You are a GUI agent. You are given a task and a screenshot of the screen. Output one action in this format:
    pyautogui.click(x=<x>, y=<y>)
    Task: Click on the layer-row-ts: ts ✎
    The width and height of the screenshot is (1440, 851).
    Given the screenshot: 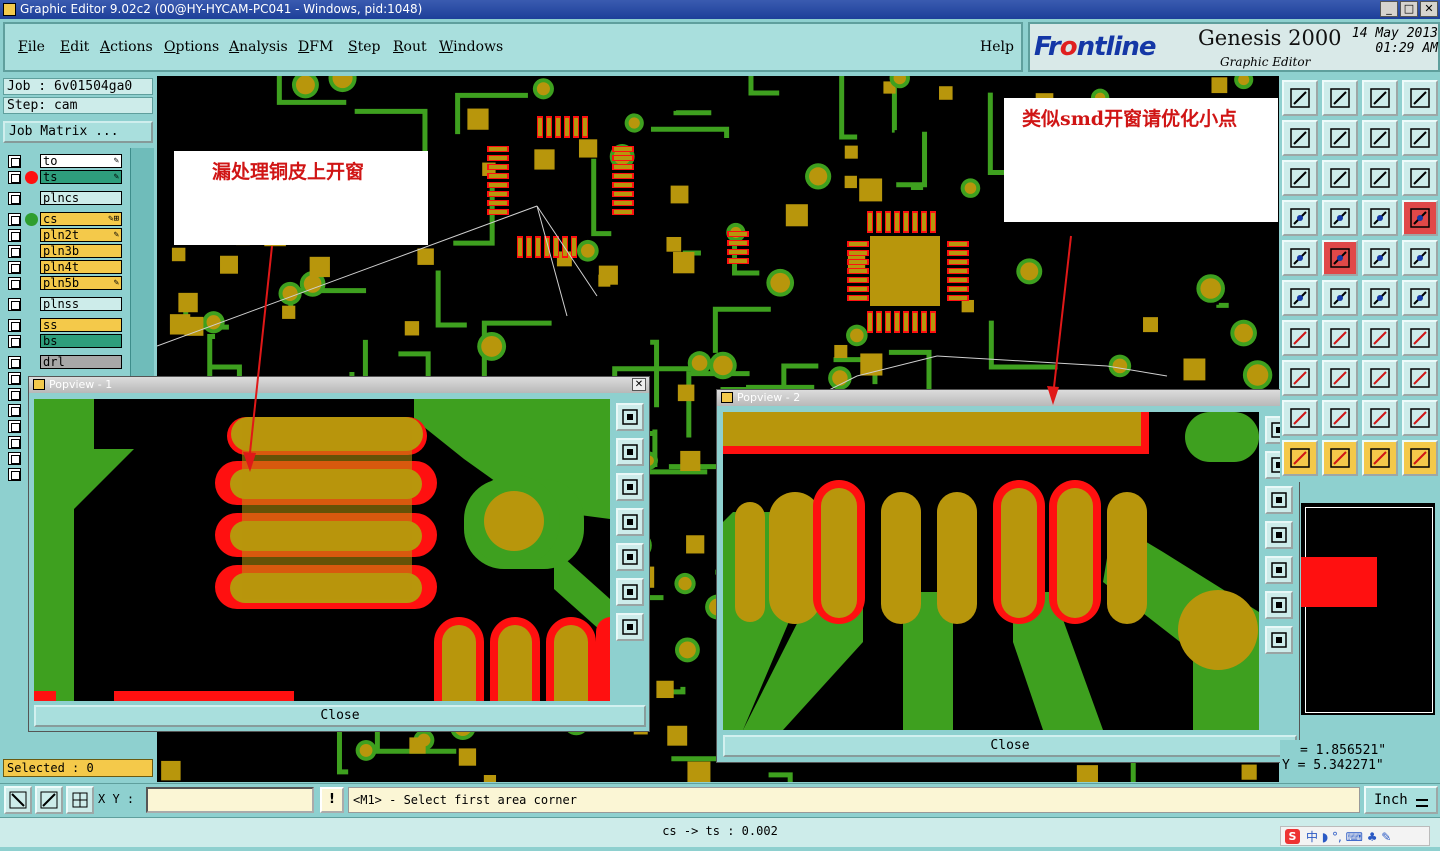 What is the action you would take?
    pyautogui.click(x=79, y=177)
    